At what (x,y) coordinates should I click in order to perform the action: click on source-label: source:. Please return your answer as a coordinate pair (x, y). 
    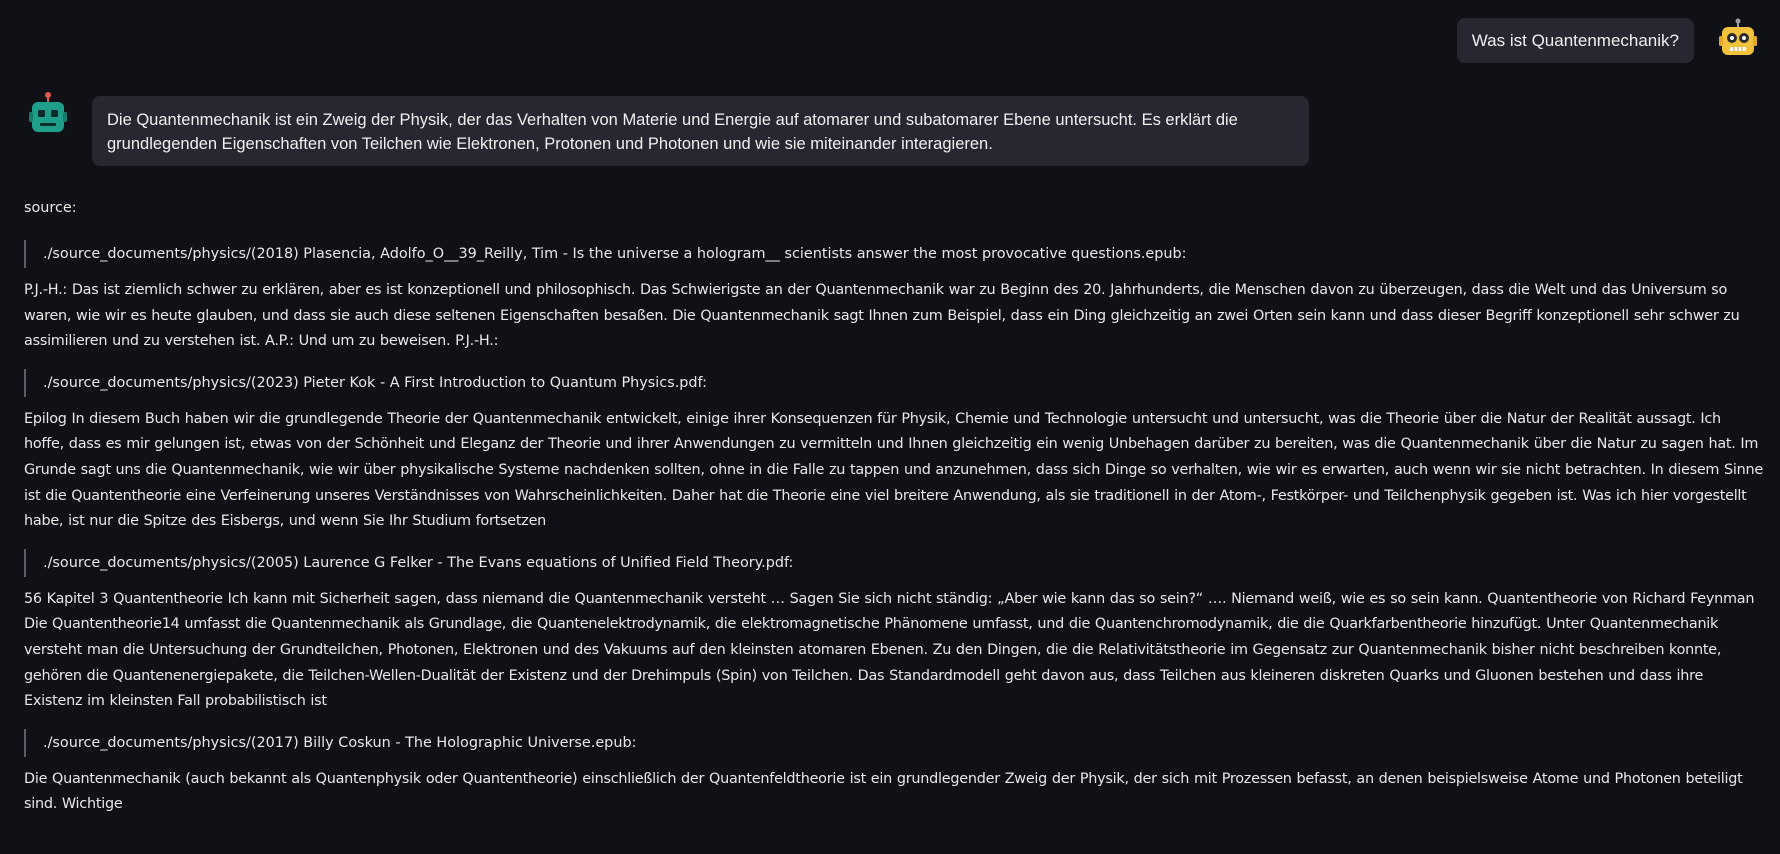
    Looking at the image, I should click on (50, 208).